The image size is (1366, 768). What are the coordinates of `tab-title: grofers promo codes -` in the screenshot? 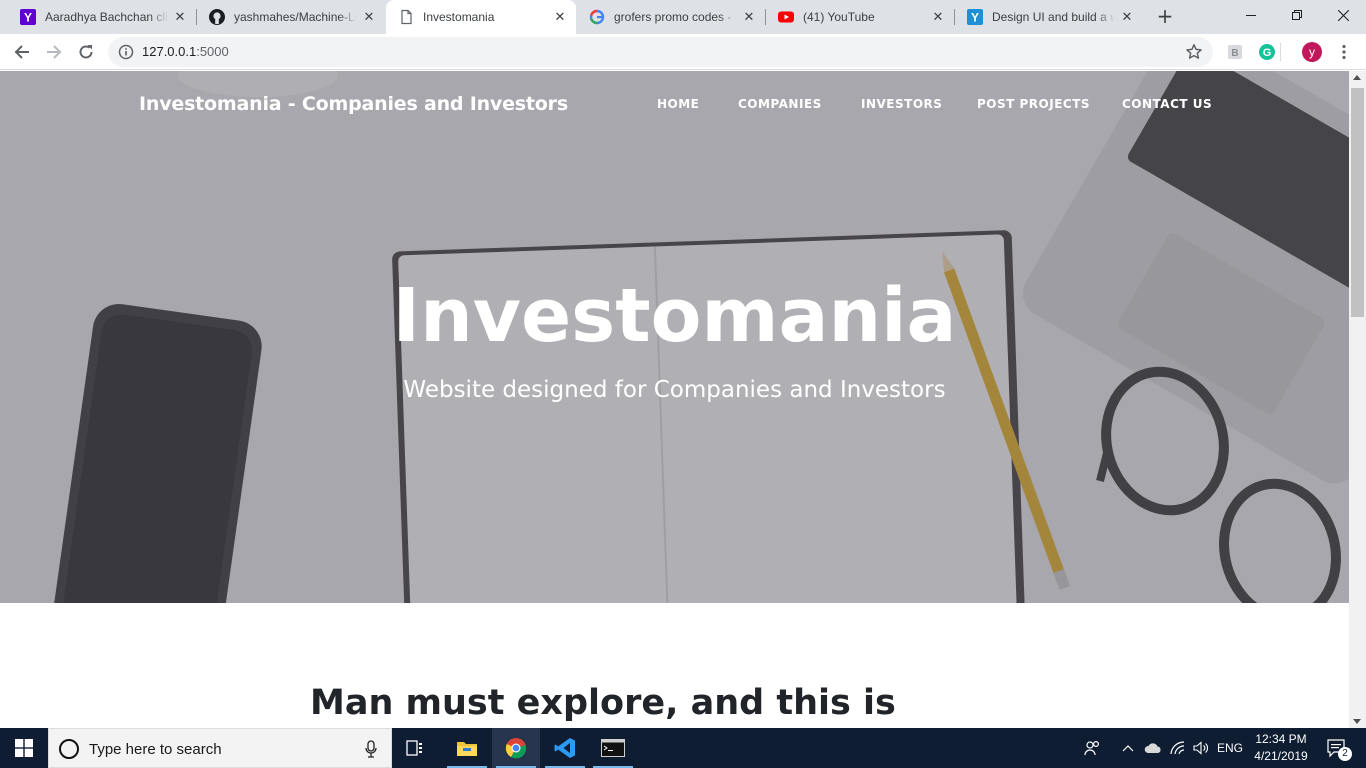 It's located at (673, 17).